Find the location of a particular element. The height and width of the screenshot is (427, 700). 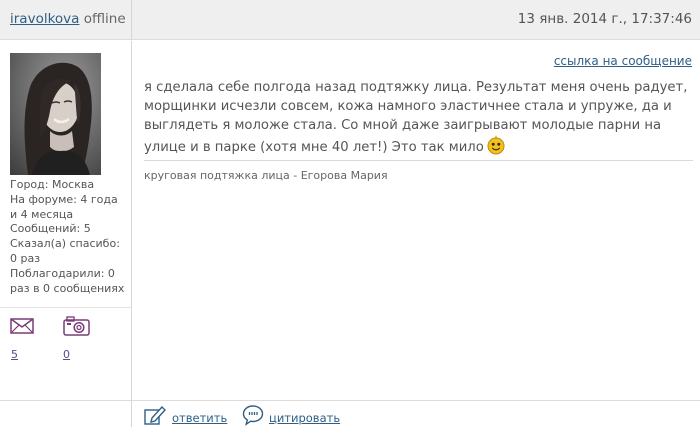

message-permalink: ссылка на сообщение is located at coordinates (623, 61).